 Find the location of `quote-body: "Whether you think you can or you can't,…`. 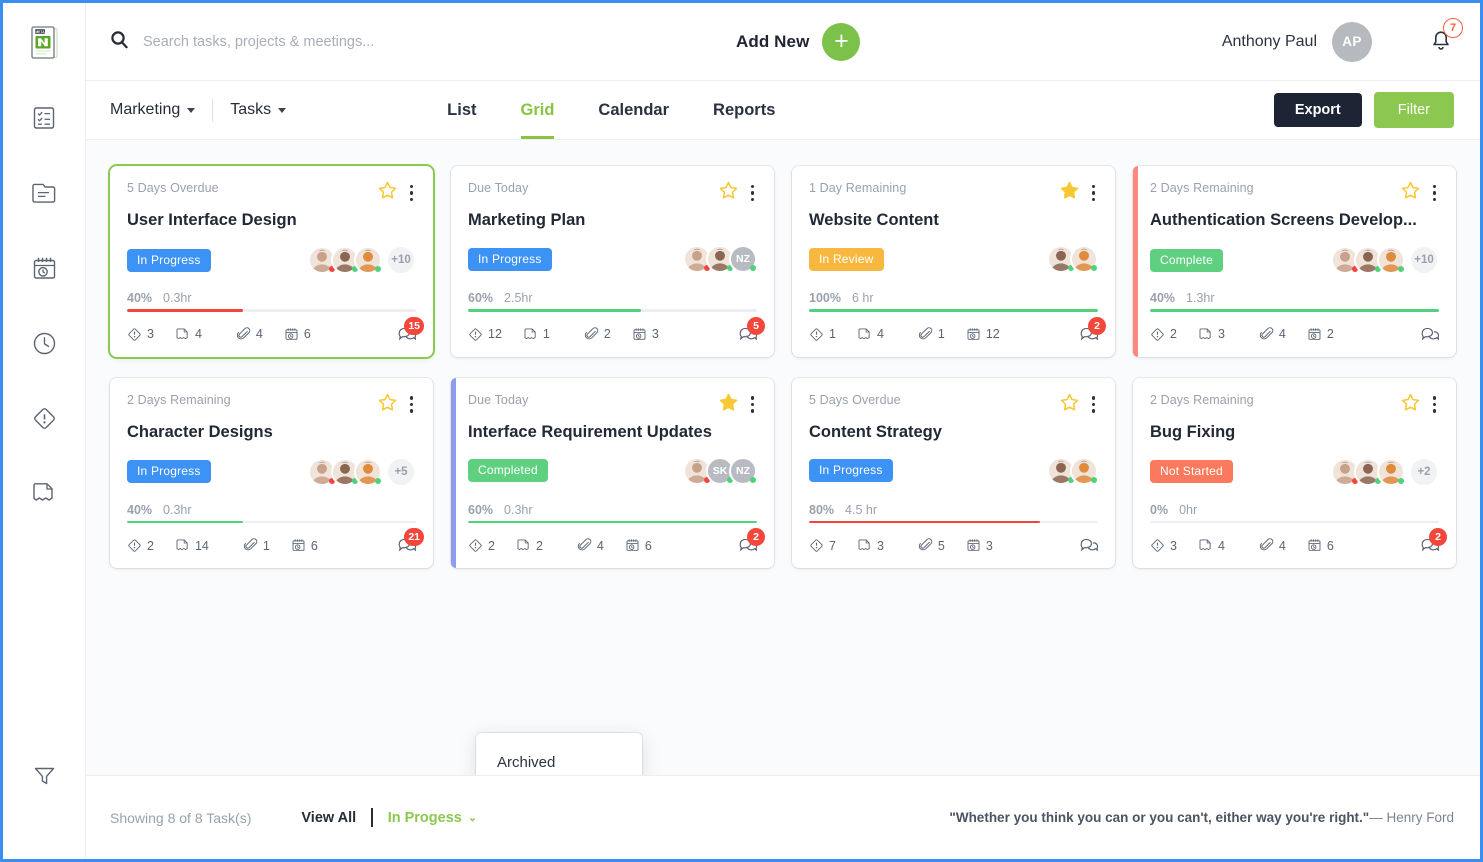

quote-body: "Whether you think you can or you can't,… is located at coordinates (1159, 817).